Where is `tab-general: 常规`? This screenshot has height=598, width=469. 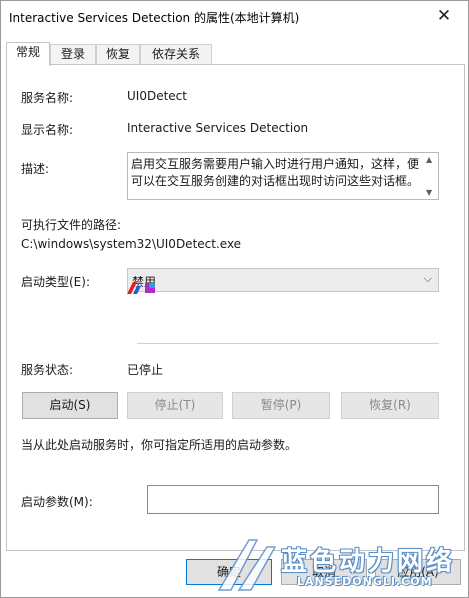 tab-general: 常规 is located at coordinates (28, 54).